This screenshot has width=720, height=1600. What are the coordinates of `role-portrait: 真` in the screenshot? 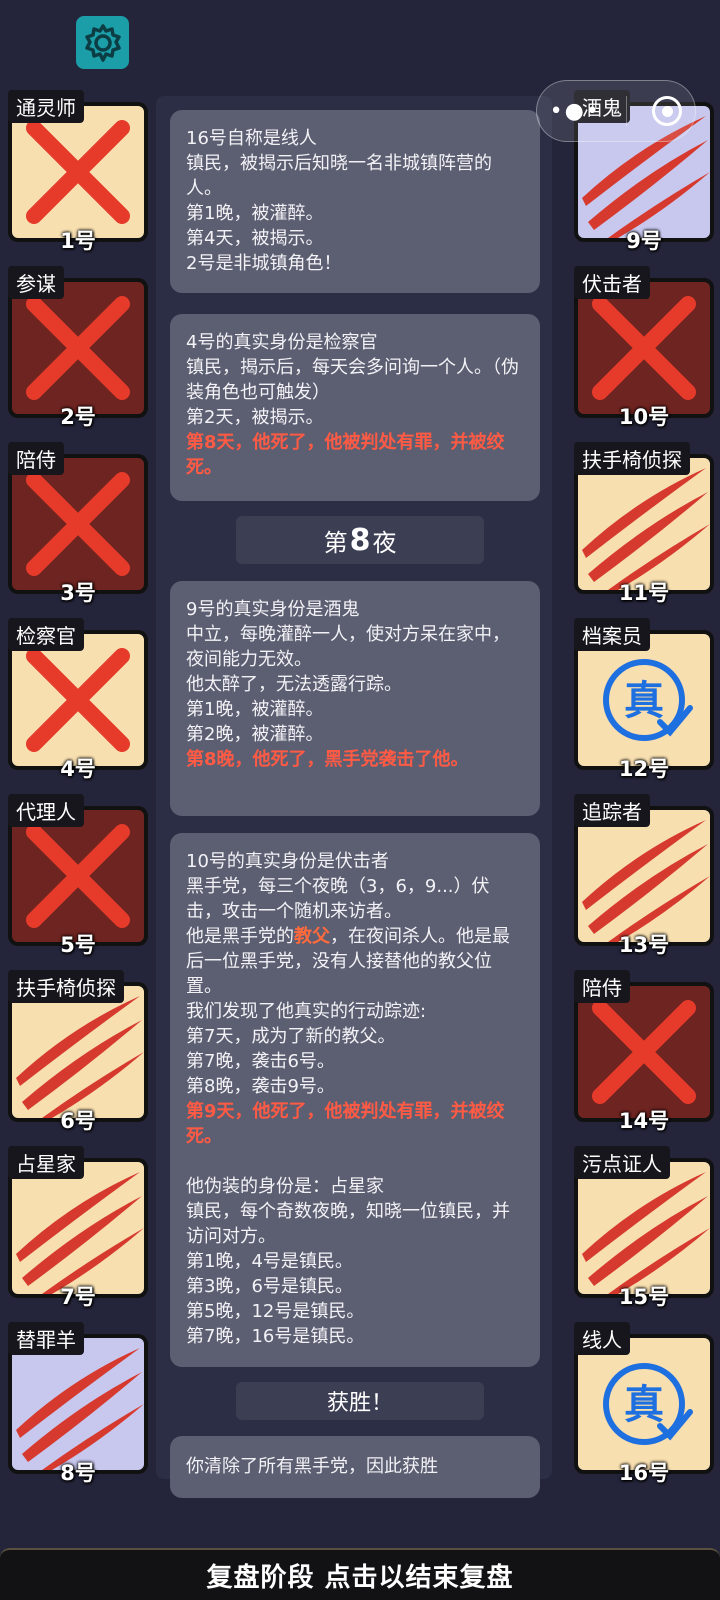 It's located at (644, 1404).